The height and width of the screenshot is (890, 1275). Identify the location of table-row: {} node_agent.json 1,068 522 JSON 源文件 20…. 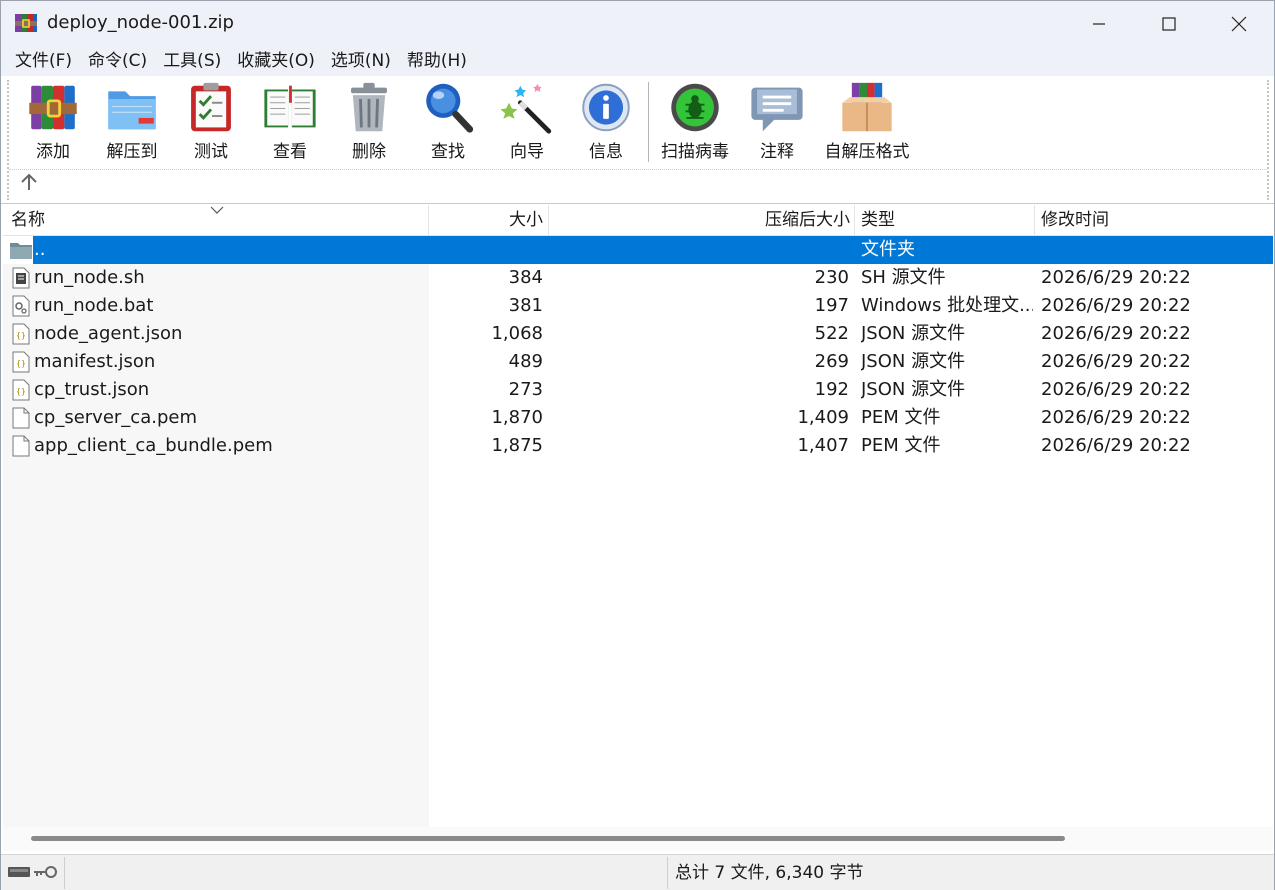
(638, 334).